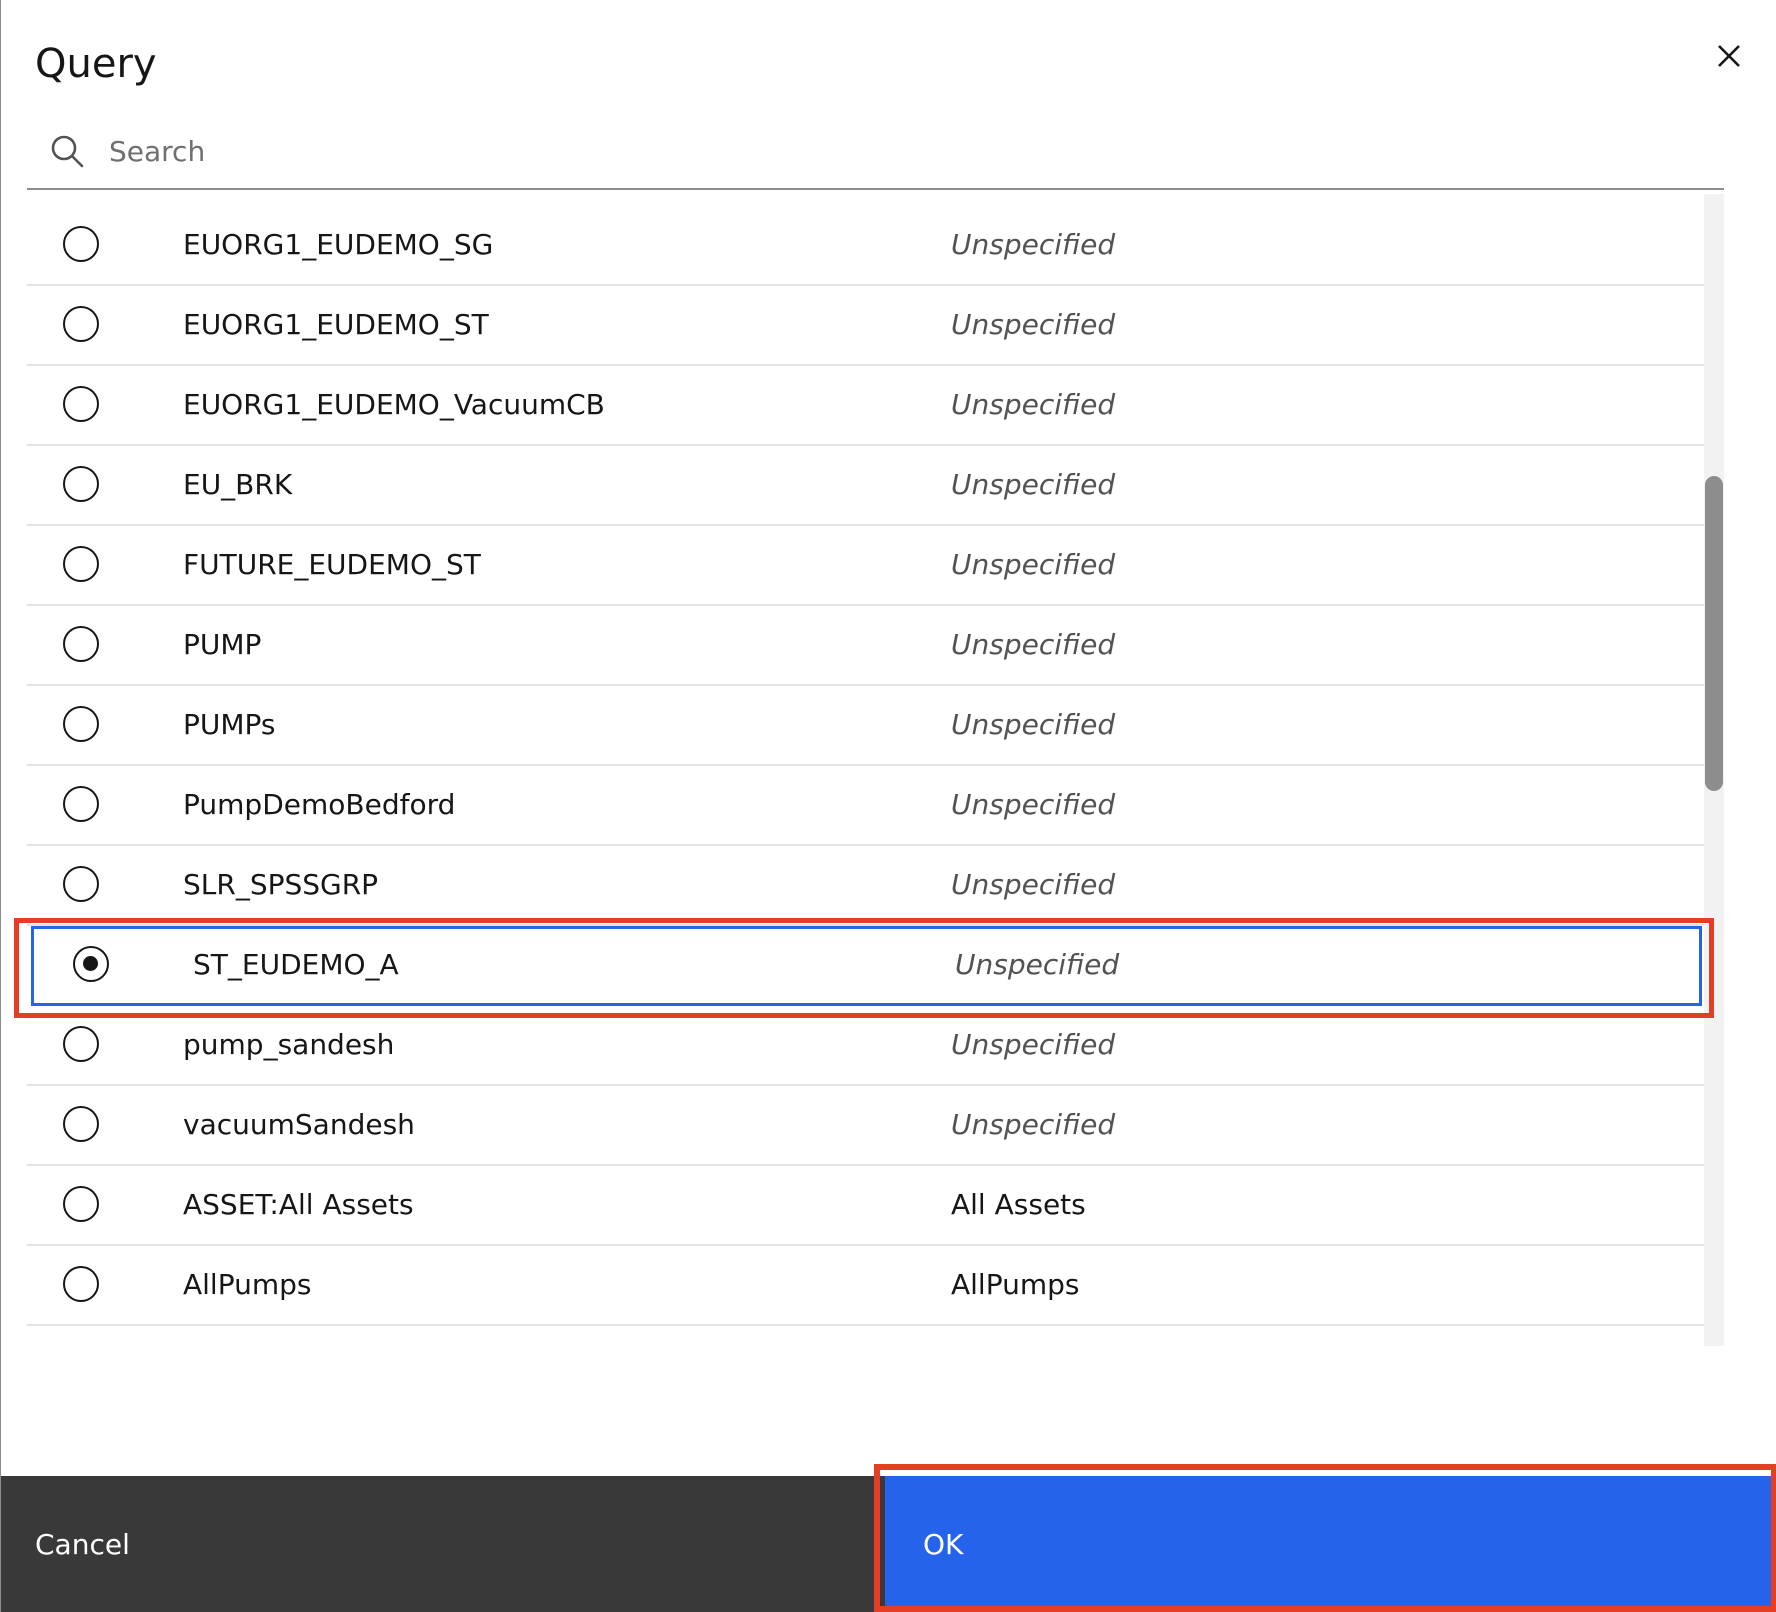 The width and height of the screenshot is (1776, 1612). I want to click on search-icon, so click(67, 151).